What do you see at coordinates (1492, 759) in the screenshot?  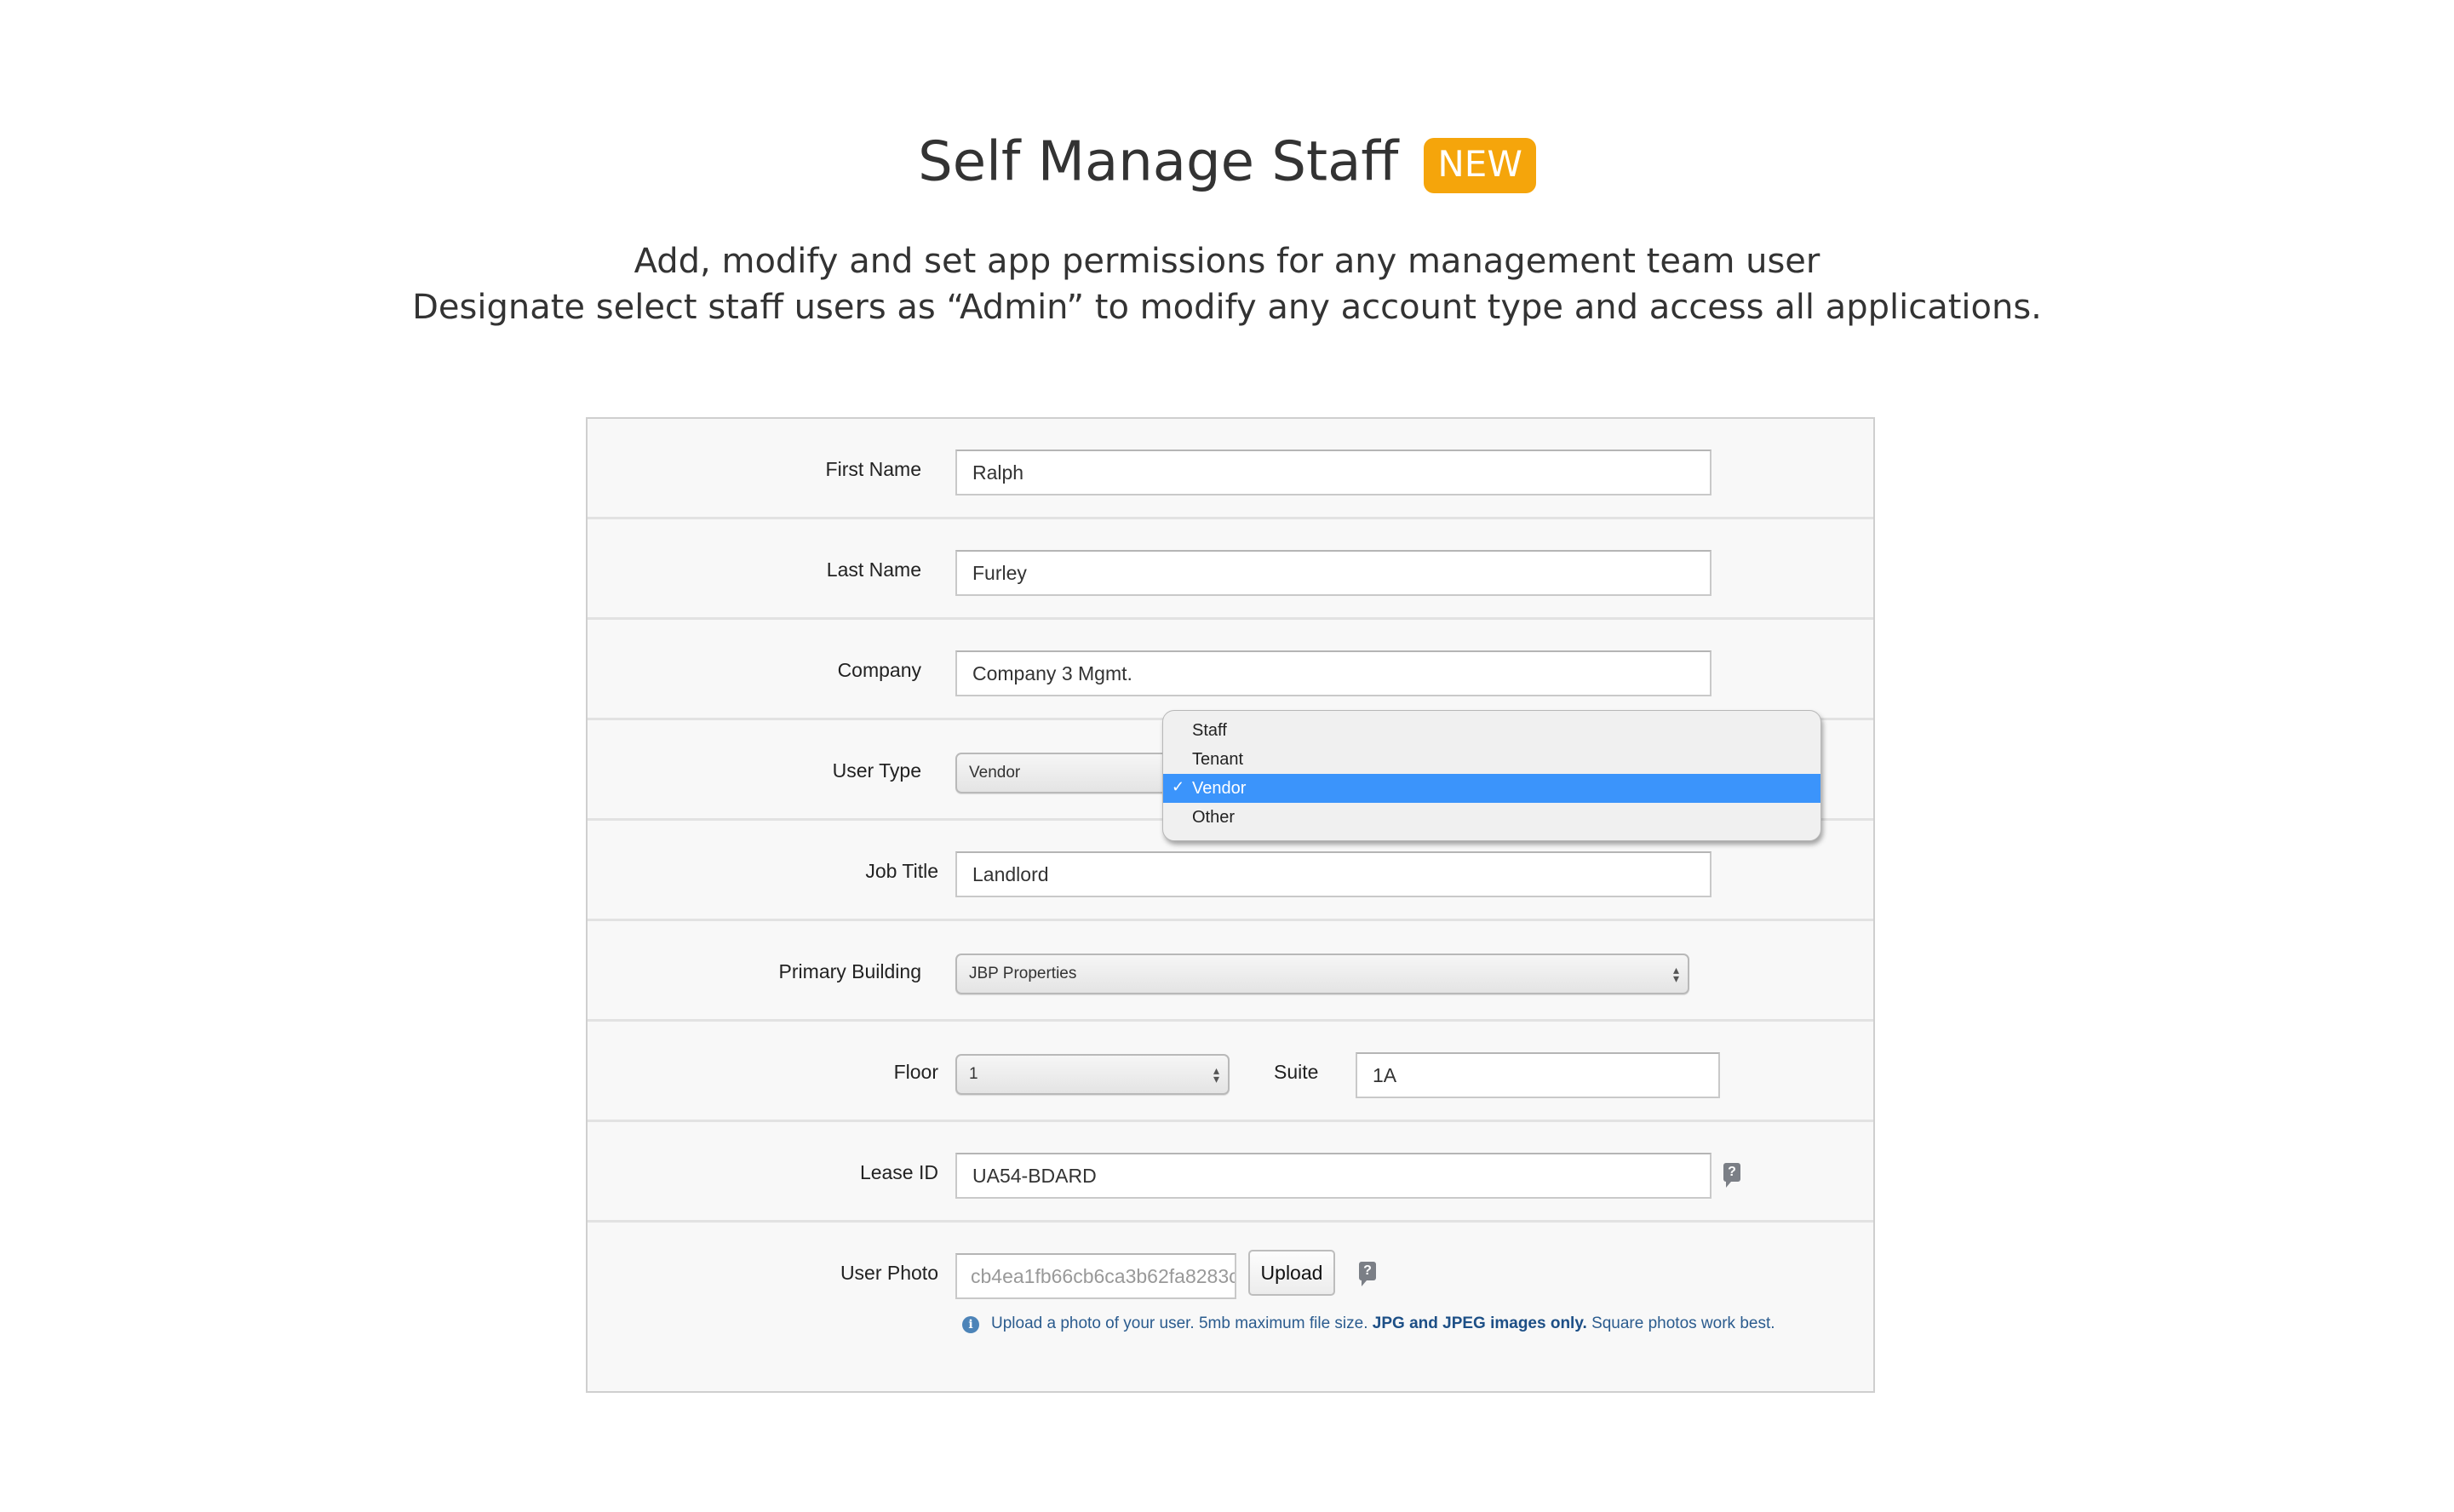 I see `user-type-option-tenant: Tenant` at bounding box center [1492, 759].